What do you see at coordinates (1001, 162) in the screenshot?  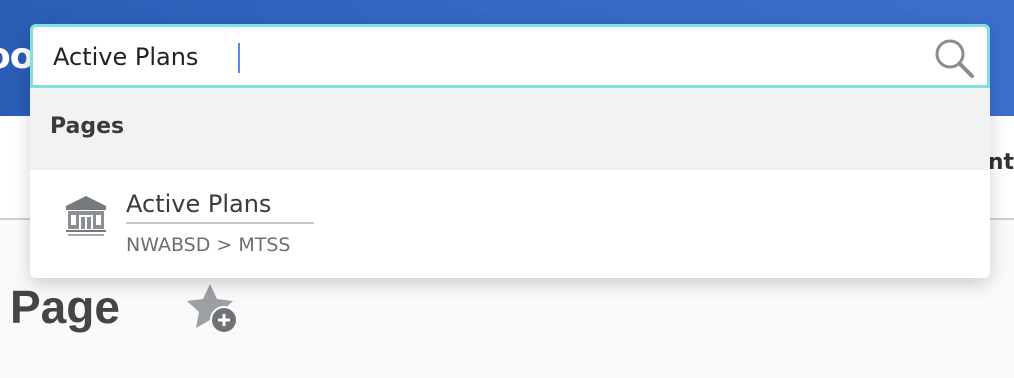 I see `nav-item-partial: nt` at bounding box center [1001, 162].